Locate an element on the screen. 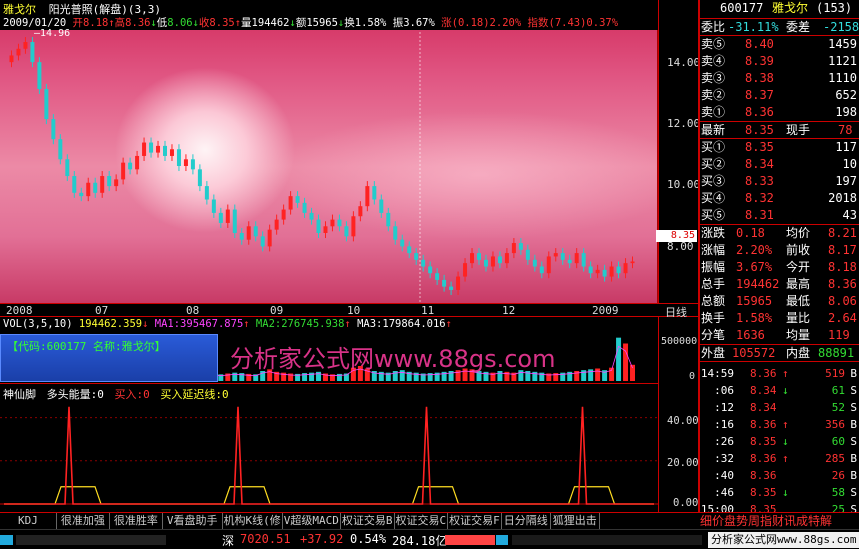  stat-value: 0.18 is located at coordinates (750, 233).